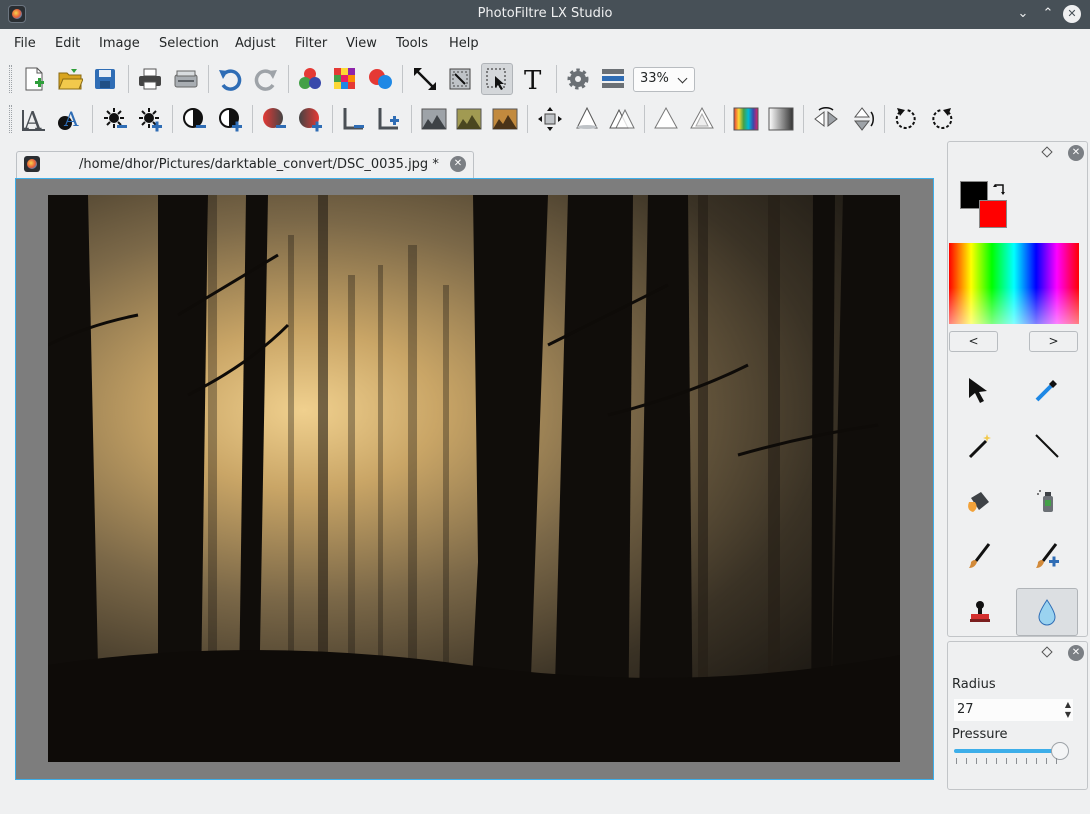  I want to click on spray-can-icon, so click(1047, 501).